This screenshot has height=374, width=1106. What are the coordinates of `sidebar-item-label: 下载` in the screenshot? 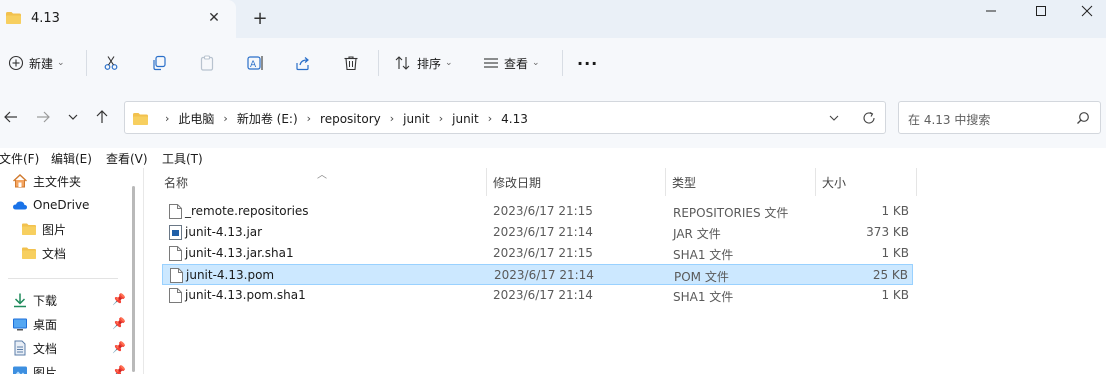 It's located at (45, 300).